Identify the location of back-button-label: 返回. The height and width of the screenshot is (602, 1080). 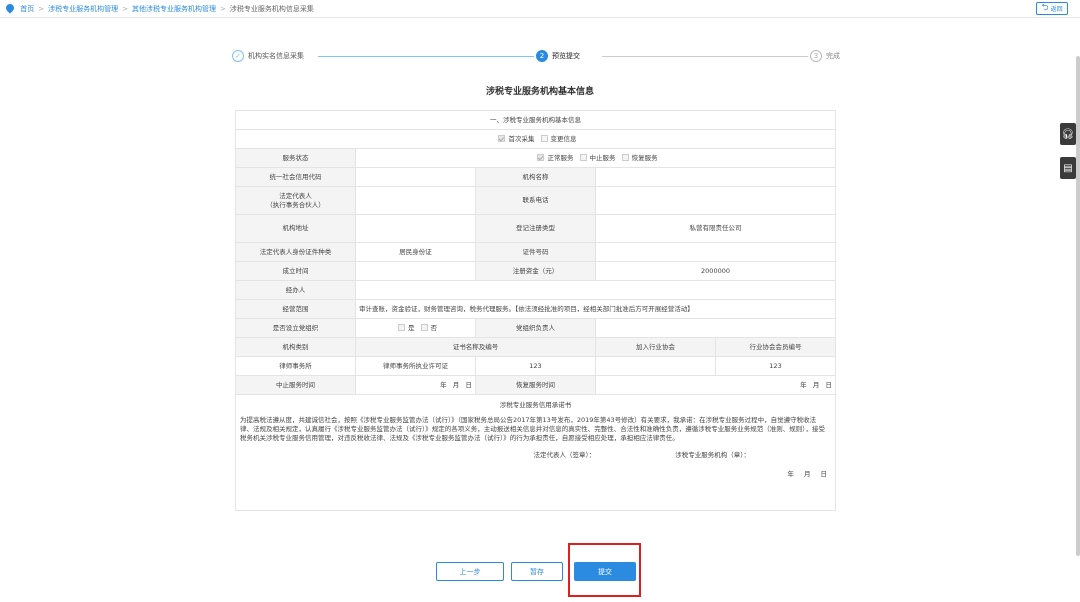
(1056, 9).